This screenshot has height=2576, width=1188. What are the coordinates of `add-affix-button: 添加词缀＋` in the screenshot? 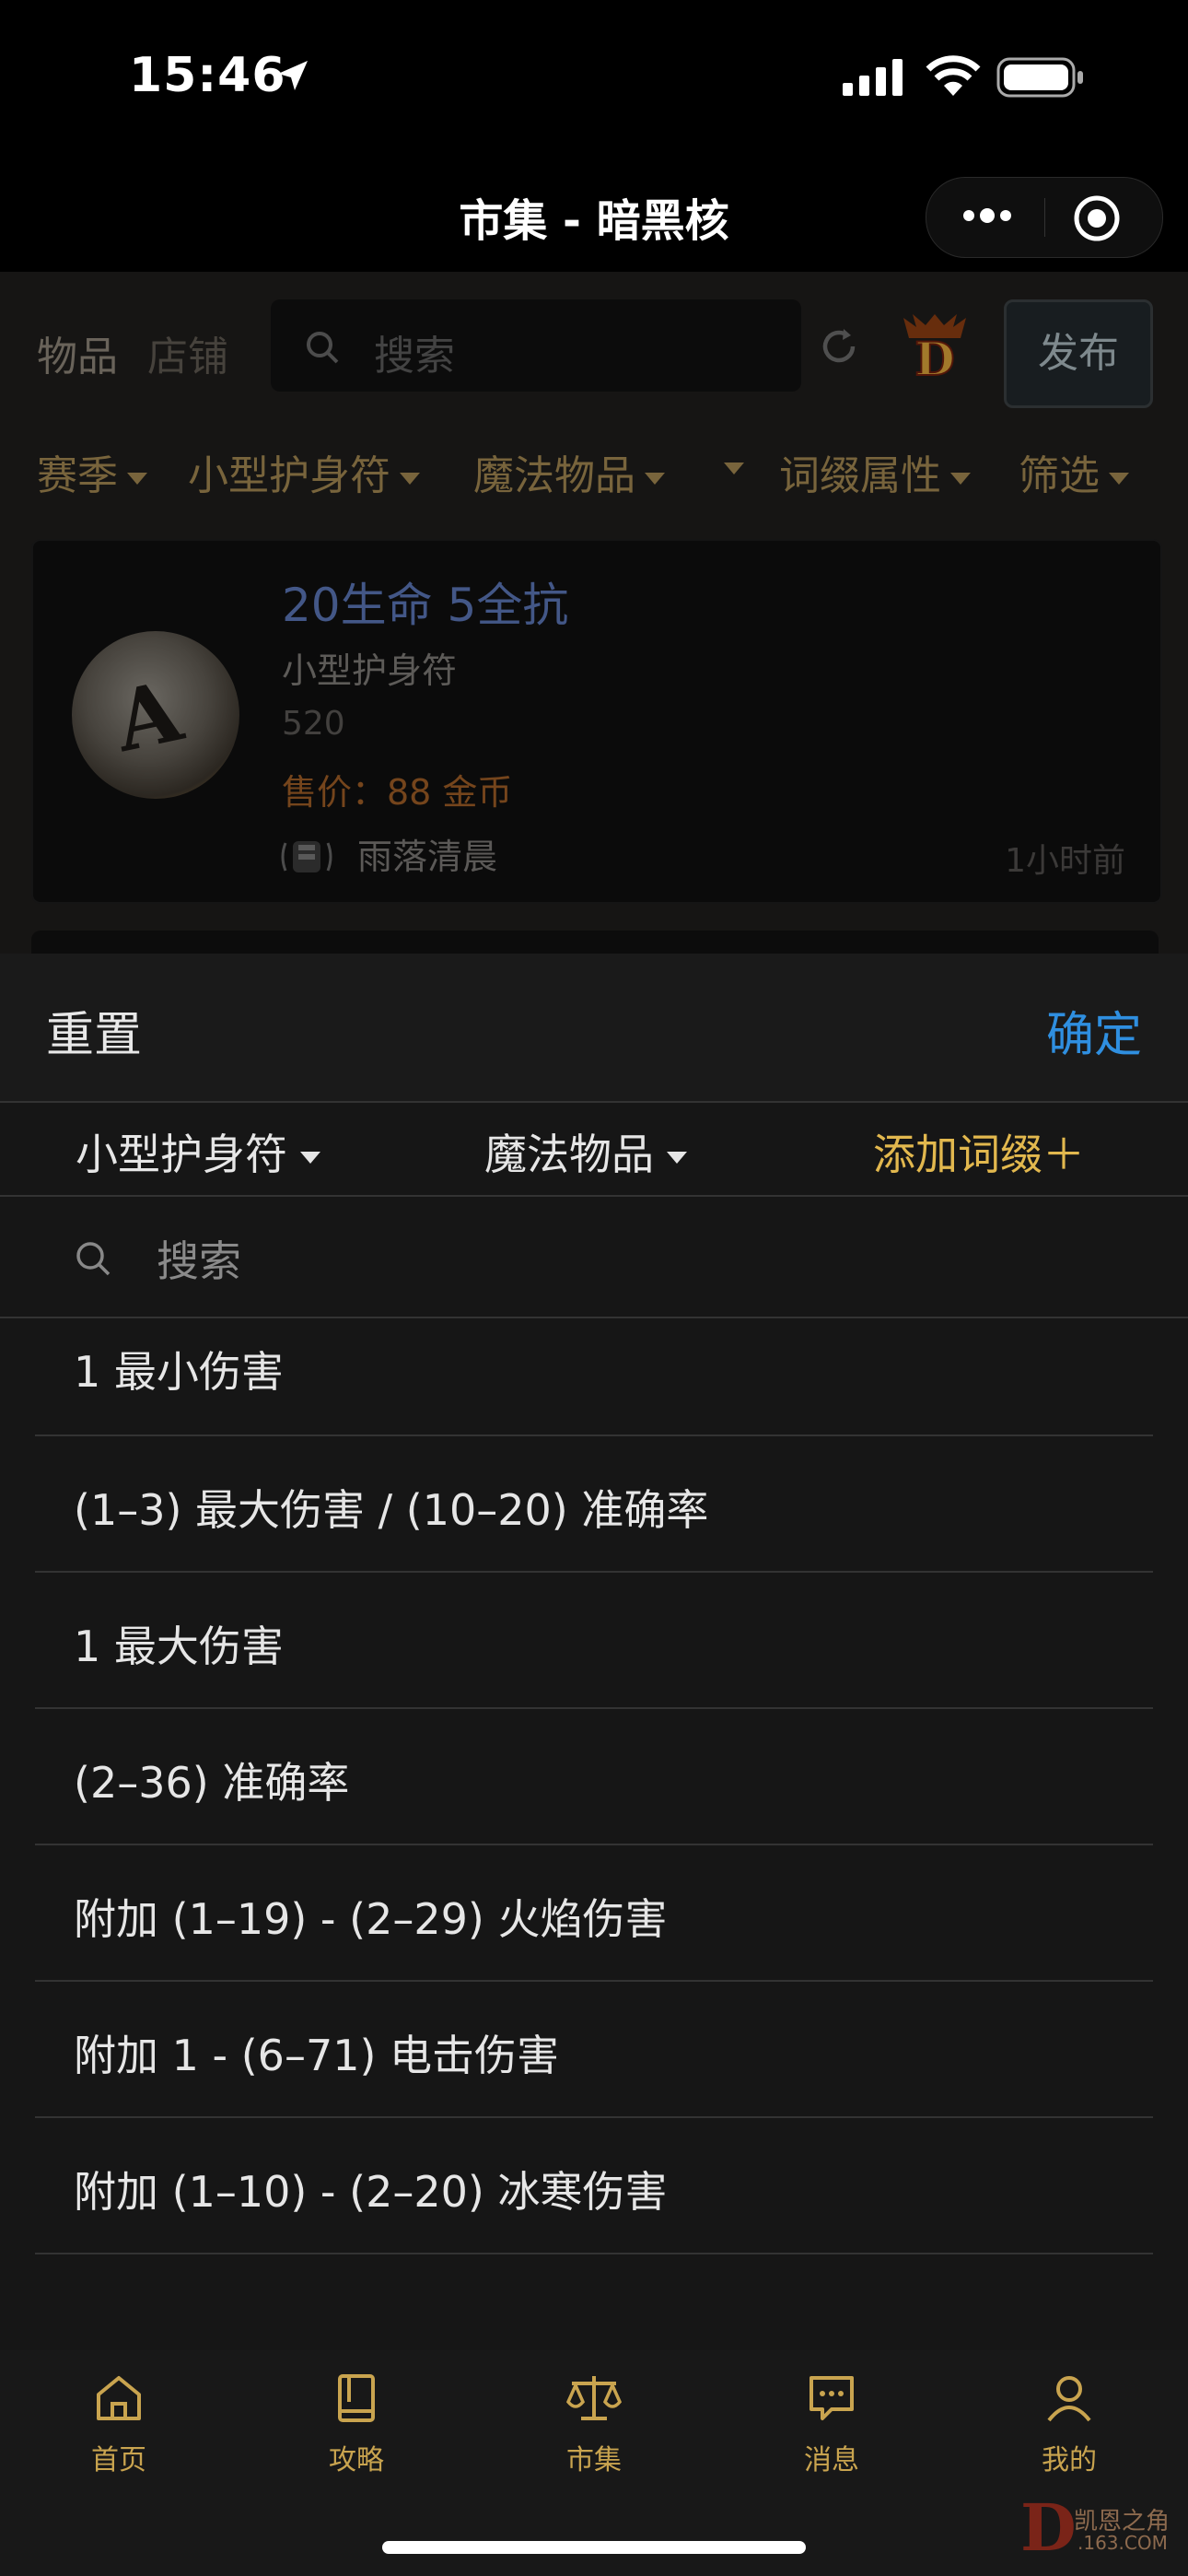 It's located at (979, 1151).